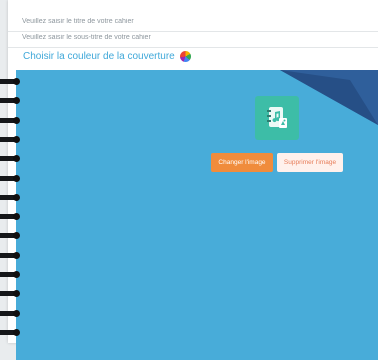 This screenshot has height=360, width=378. I want to click on notebook-music-icon, so click(277, 117).